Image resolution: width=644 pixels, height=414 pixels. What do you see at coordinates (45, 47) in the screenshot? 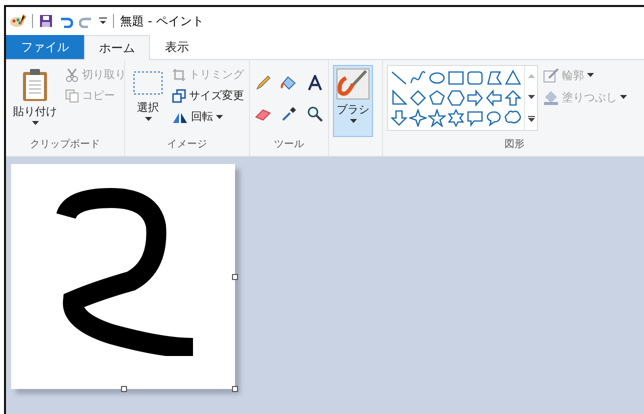
I see `file-menu-tab: ファイル` at bounding box center [45, 47].